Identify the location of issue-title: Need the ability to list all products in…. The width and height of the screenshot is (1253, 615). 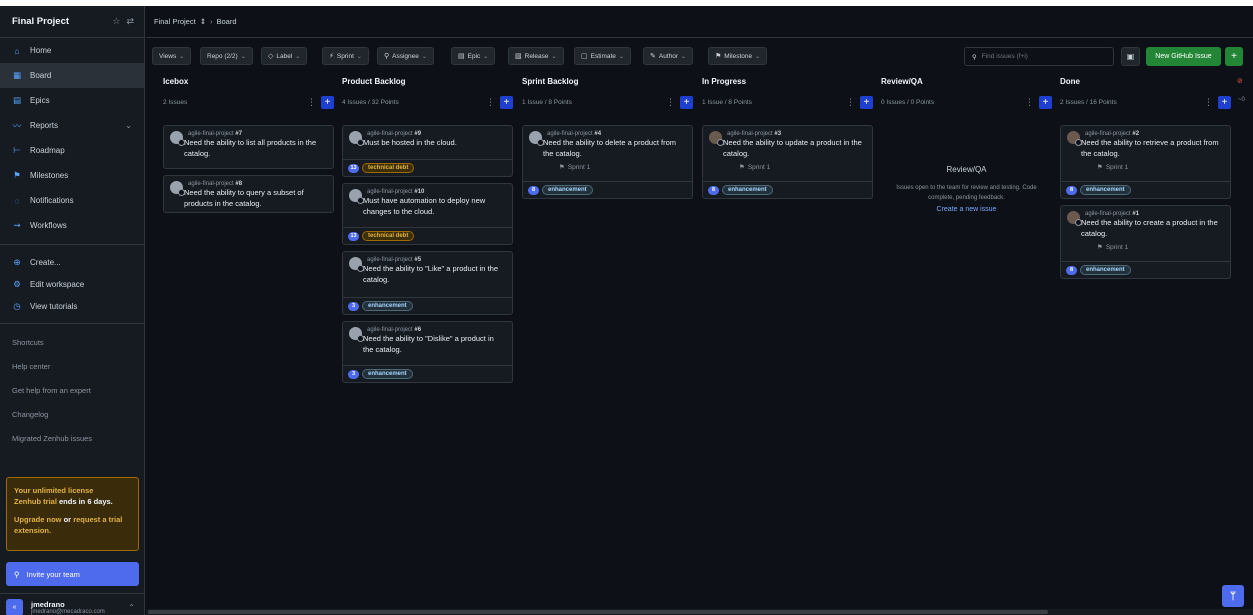
(255, 148).